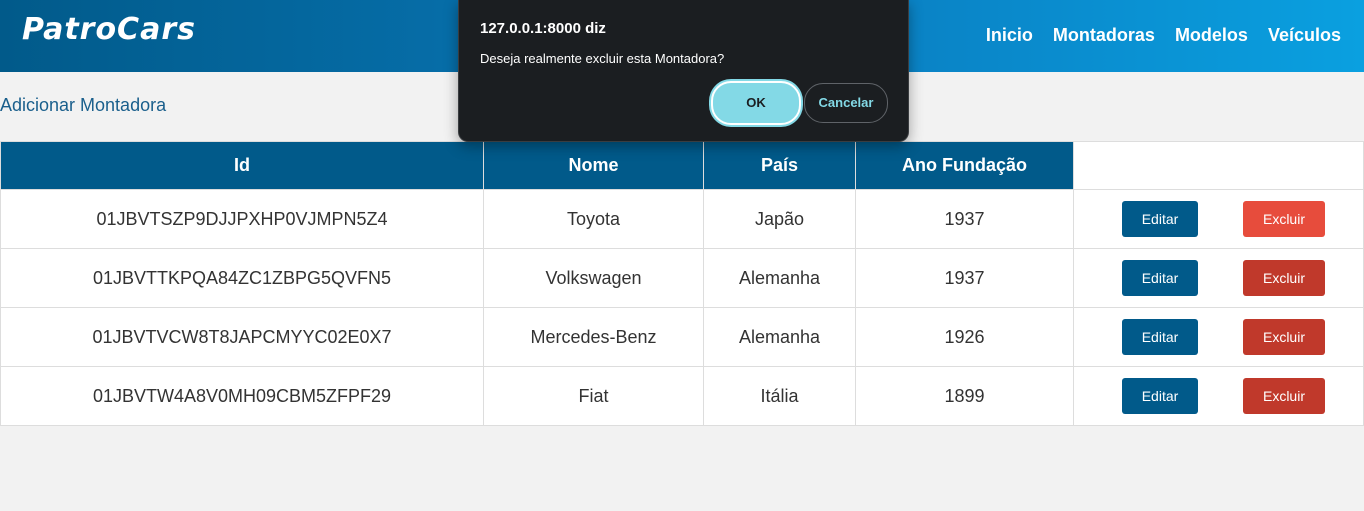 This screenshot has width=1364, height=511. I want to click on add-montadora-link: Adicionar Montadora, so click(83, 105).